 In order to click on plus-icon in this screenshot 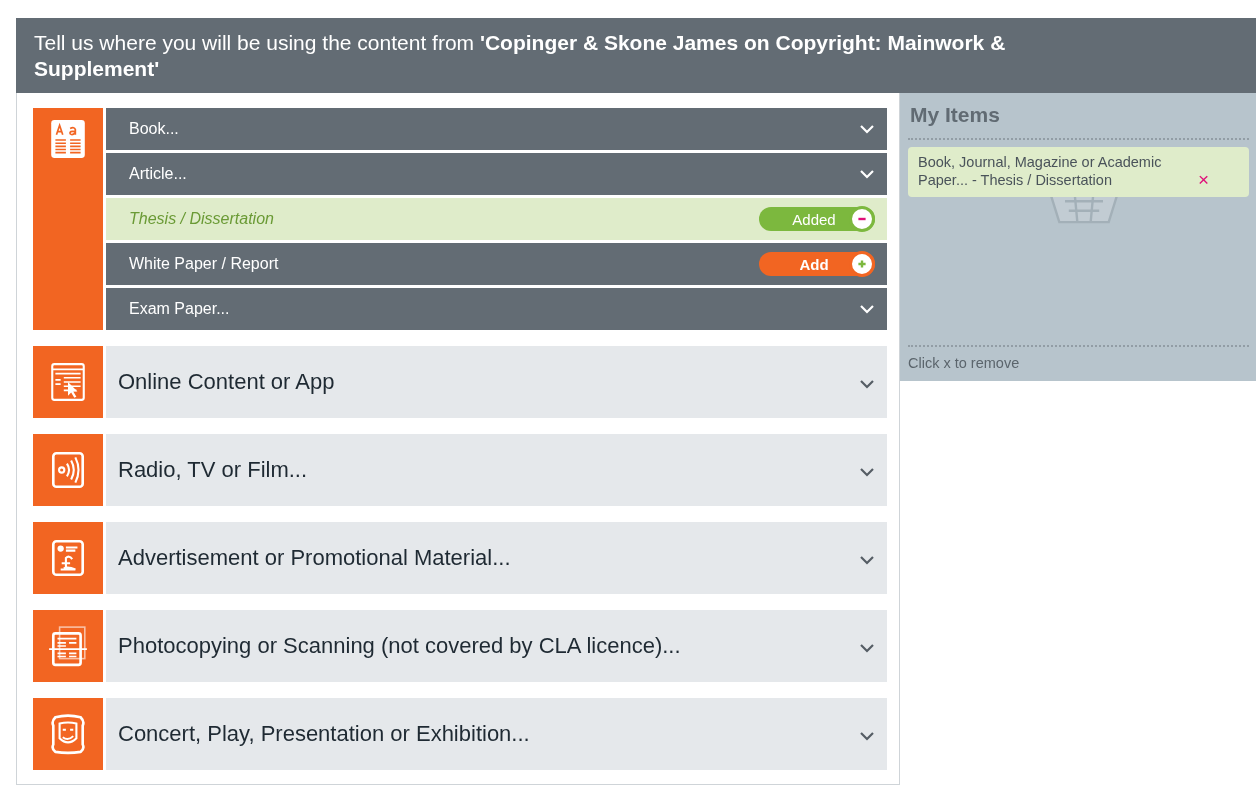, I will do `click(862, 264)`.